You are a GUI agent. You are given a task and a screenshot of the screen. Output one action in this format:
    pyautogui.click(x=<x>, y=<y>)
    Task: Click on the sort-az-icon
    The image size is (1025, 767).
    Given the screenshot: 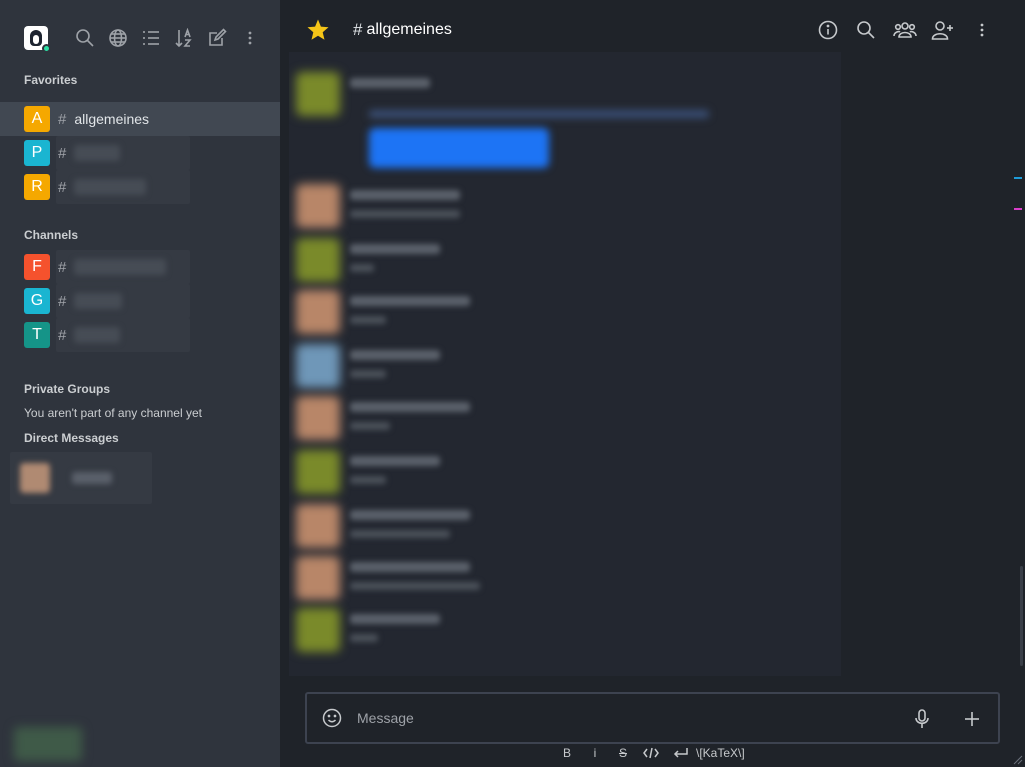 What is the action you would take?
    pyautogui.click(x=183, y=38)
    